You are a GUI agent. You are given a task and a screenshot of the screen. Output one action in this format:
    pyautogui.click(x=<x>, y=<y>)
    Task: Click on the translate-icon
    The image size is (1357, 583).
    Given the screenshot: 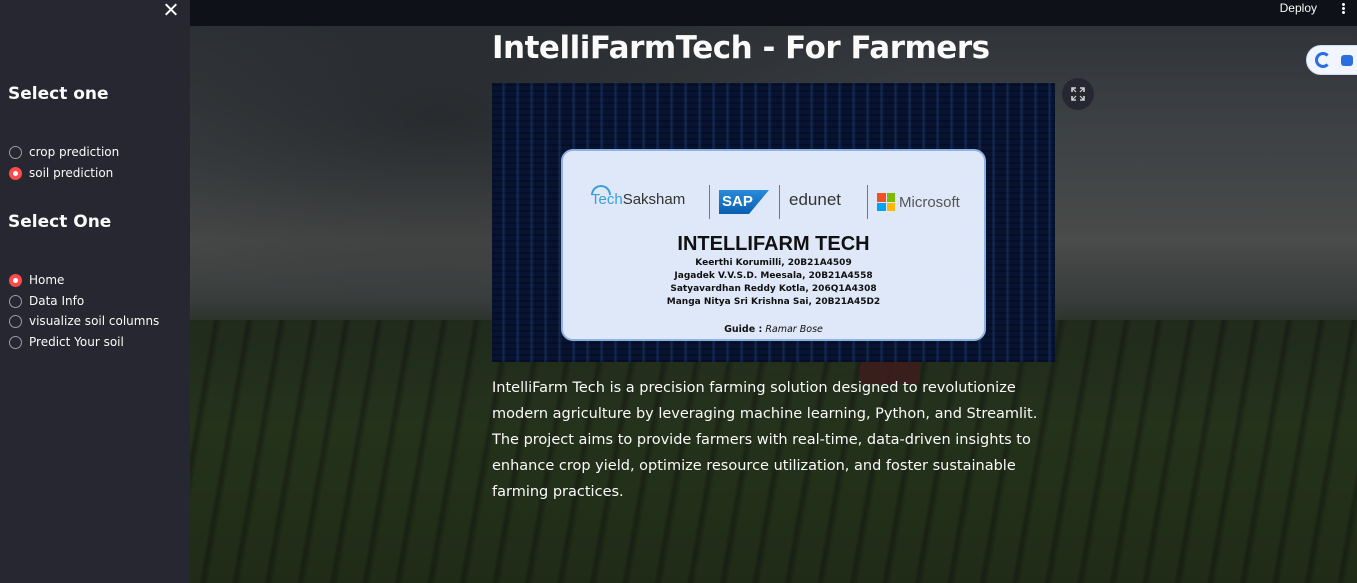 What is the action you would take?
    pyautogui.click(x=1347, y=60)
    